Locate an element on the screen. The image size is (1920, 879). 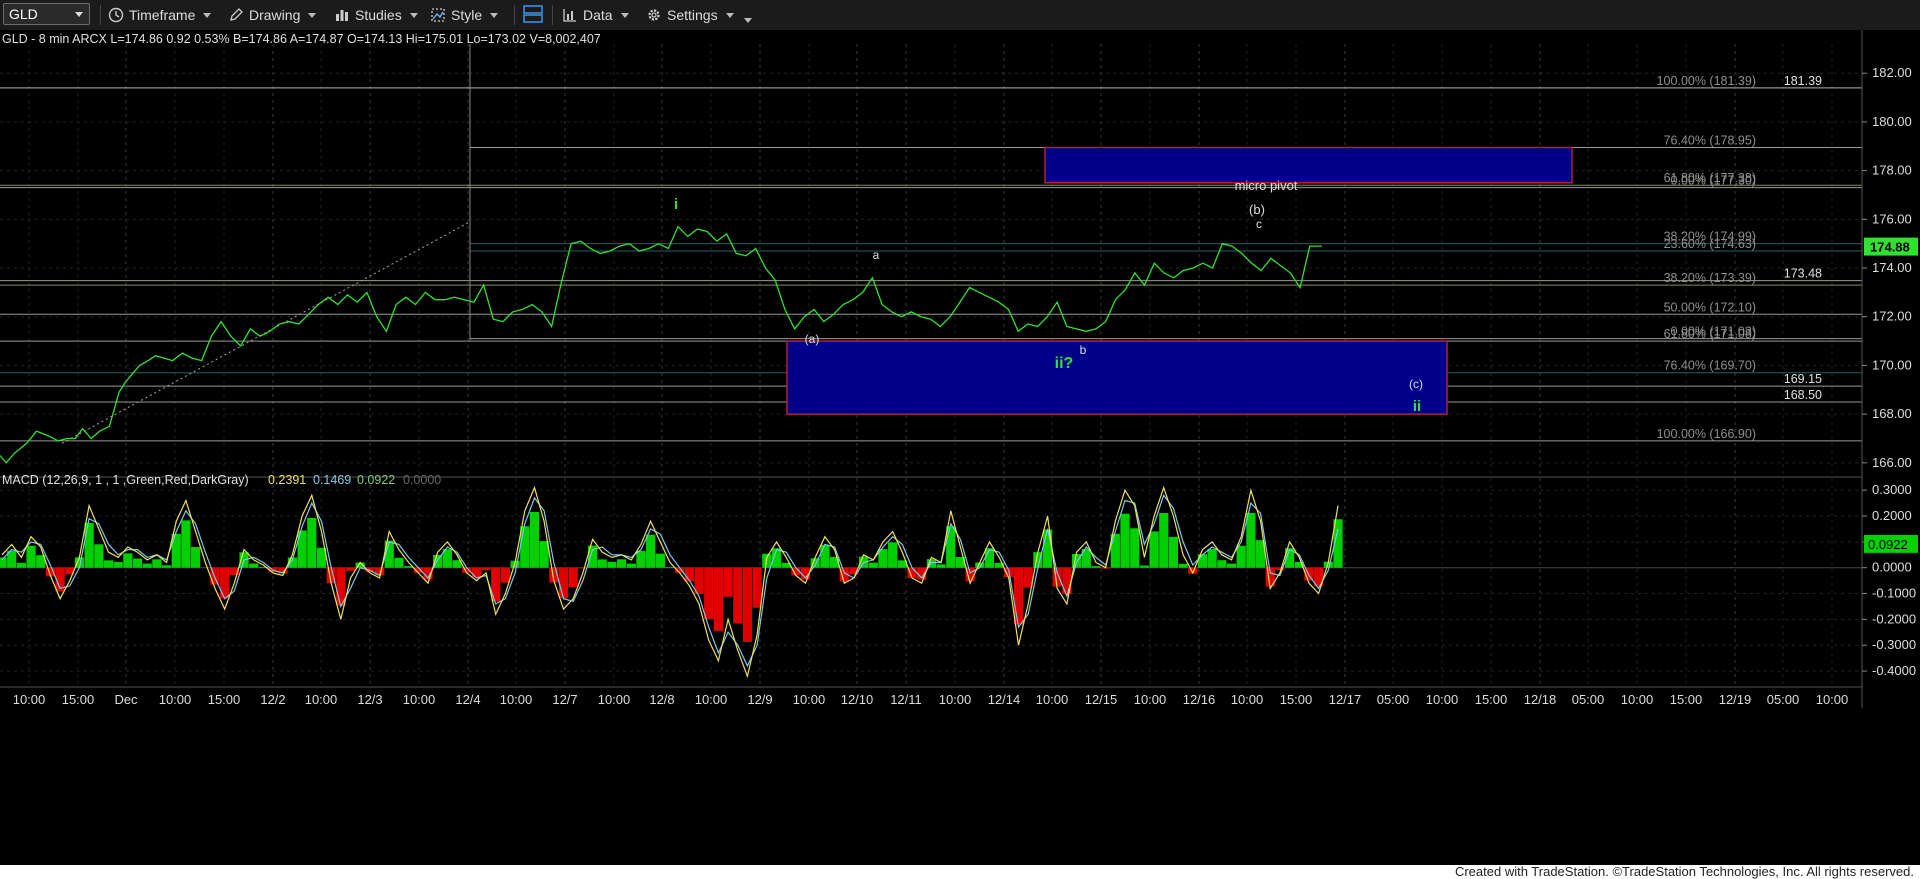
x-tick-label: 12/18 is located at coordinates (1540, 699).